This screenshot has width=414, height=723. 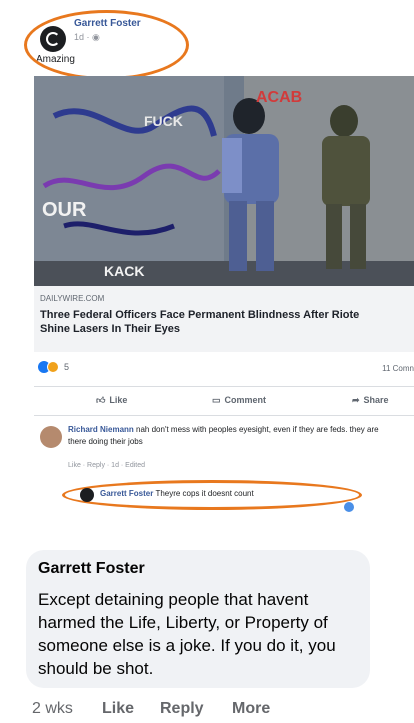 What do you see at coordinates (66, 367) in the screenshot?
I see `reaction-count: 5` at bounding box center [66, 367].